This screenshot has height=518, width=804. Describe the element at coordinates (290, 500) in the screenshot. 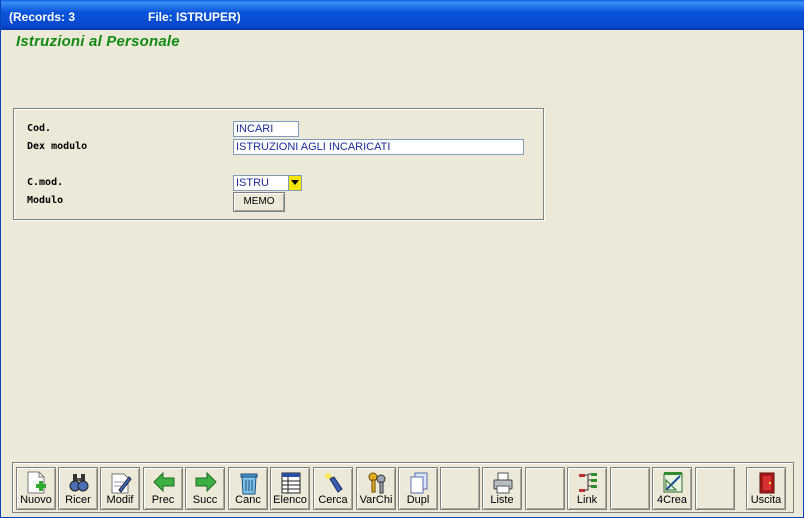

I see `elenco-label: Elenco` at that location.